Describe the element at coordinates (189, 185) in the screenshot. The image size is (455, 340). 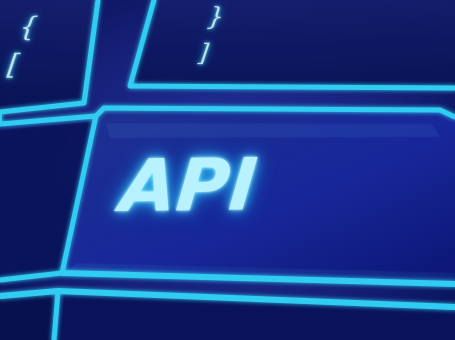
I see `api-key-label: API` at that location.